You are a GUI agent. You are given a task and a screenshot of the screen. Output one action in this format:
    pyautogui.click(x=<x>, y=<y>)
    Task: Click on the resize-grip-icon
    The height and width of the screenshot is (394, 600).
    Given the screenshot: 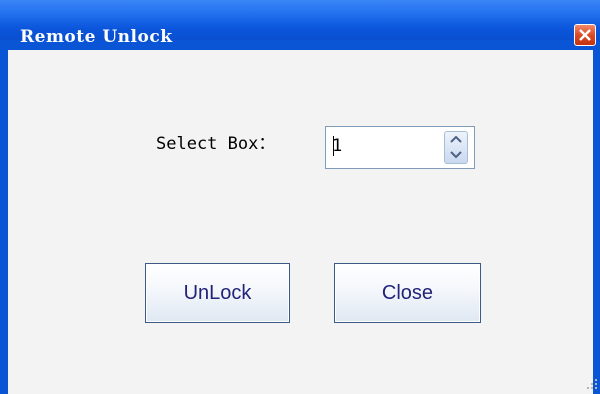 What is the action you would take?
    pyautogui.click(x=592, y=384)
    